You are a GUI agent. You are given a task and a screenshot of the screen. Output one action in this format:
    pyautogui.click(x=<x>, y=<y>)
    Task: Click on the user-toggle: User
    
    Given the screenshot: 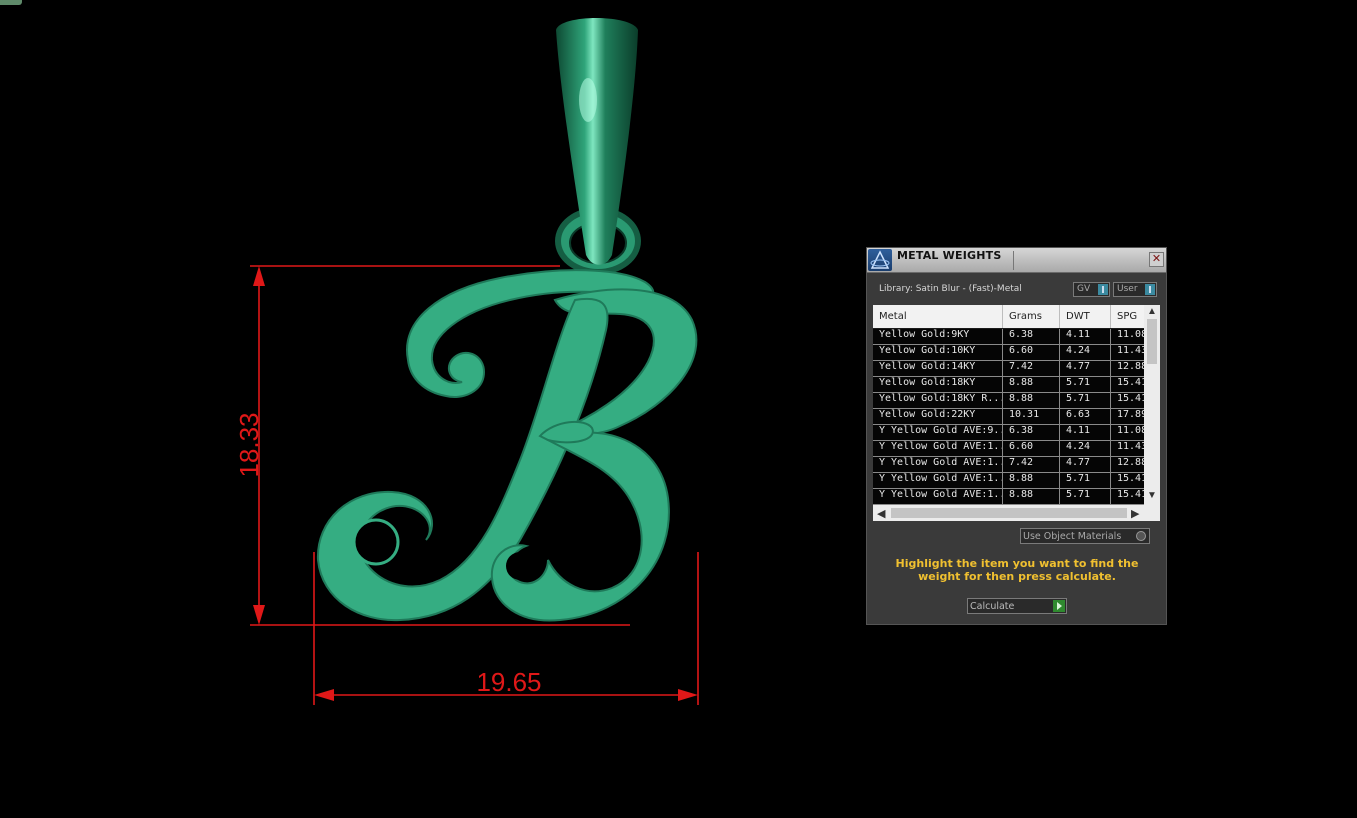 What is the action you would take?
    pyautogui.click(x=1135, y=289)
    